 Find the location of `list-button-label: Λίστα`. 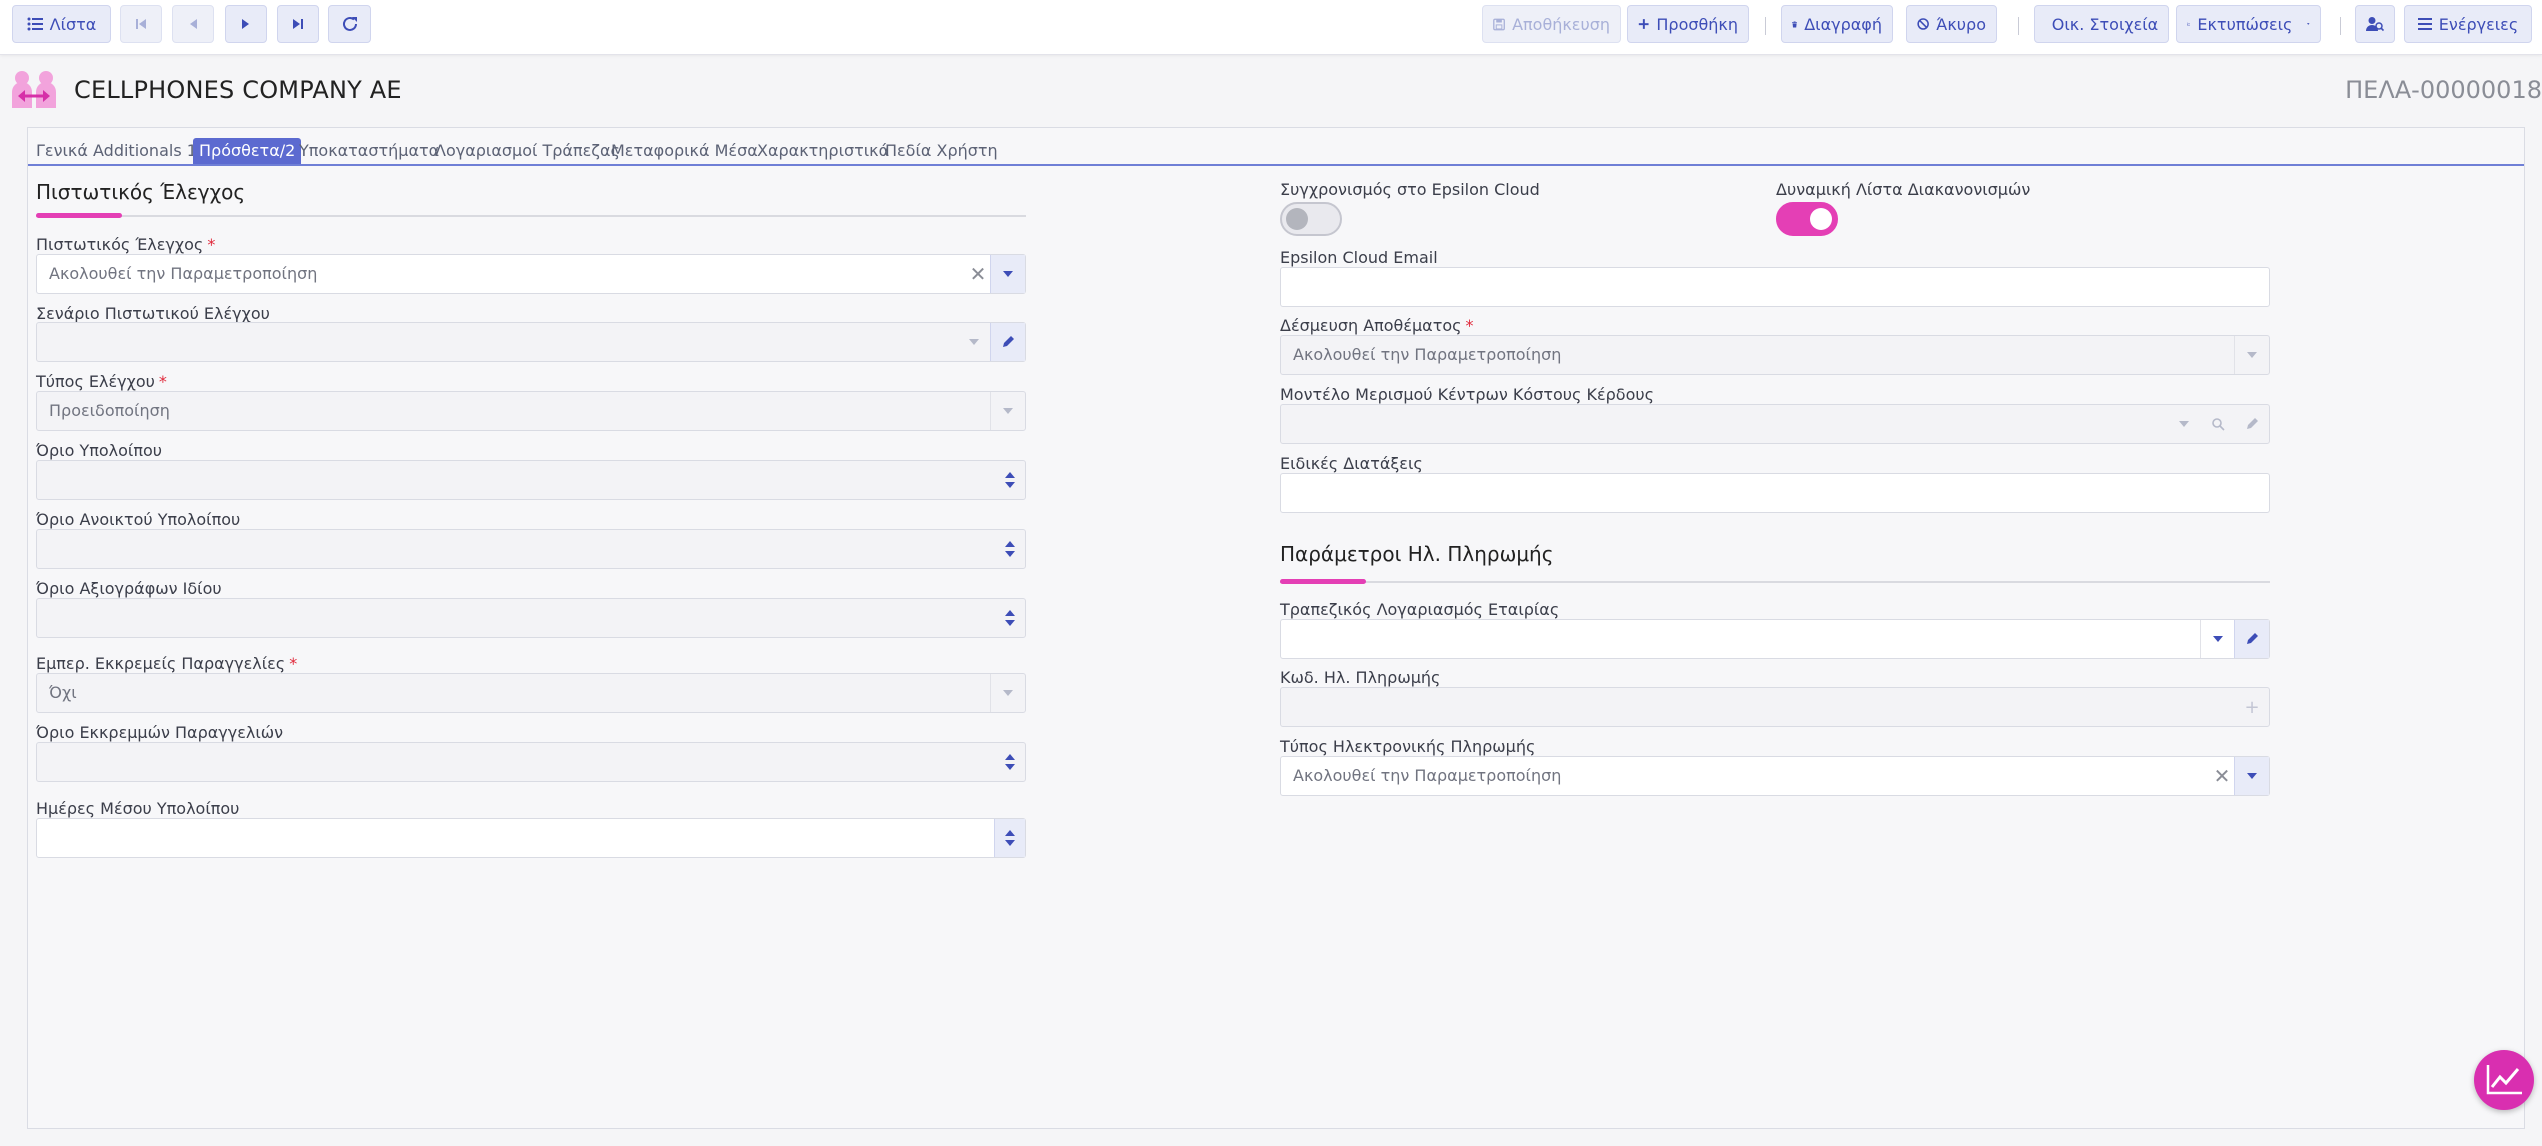

list-button-label: Λίστα is located at coordinates (73, 24).